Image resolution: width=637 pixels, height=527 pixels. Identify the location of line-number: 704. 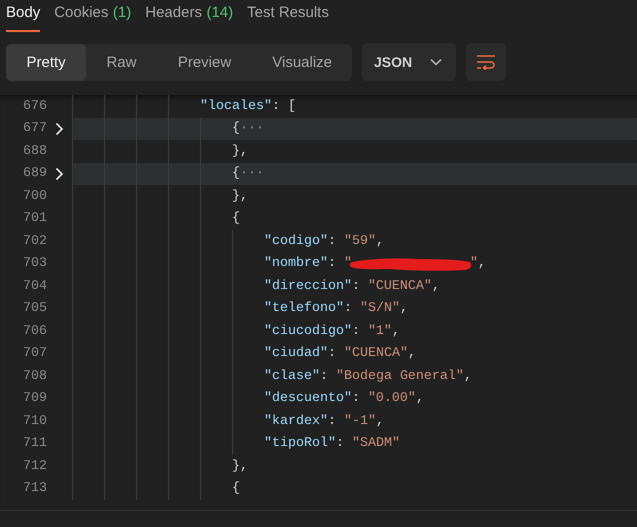
(34, 286).